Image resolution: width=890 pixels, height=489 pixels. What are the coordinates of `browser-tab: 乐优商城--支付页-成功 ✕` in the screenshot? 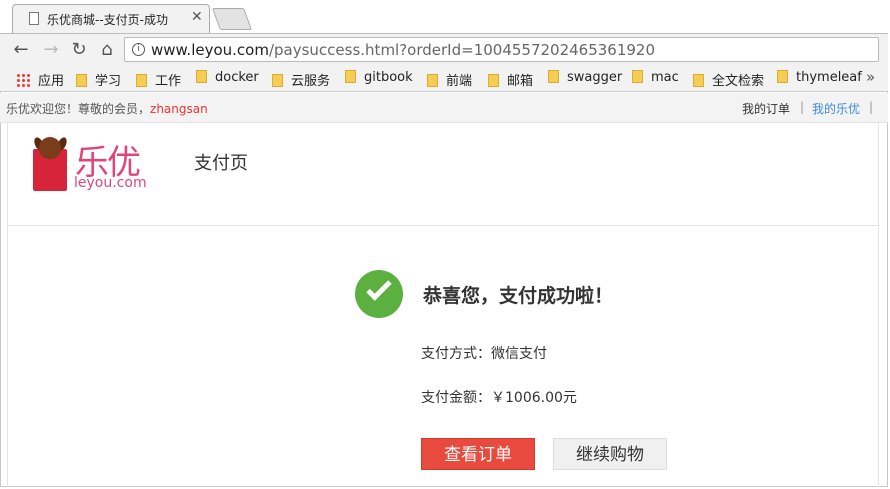 It's located at (111, 18).